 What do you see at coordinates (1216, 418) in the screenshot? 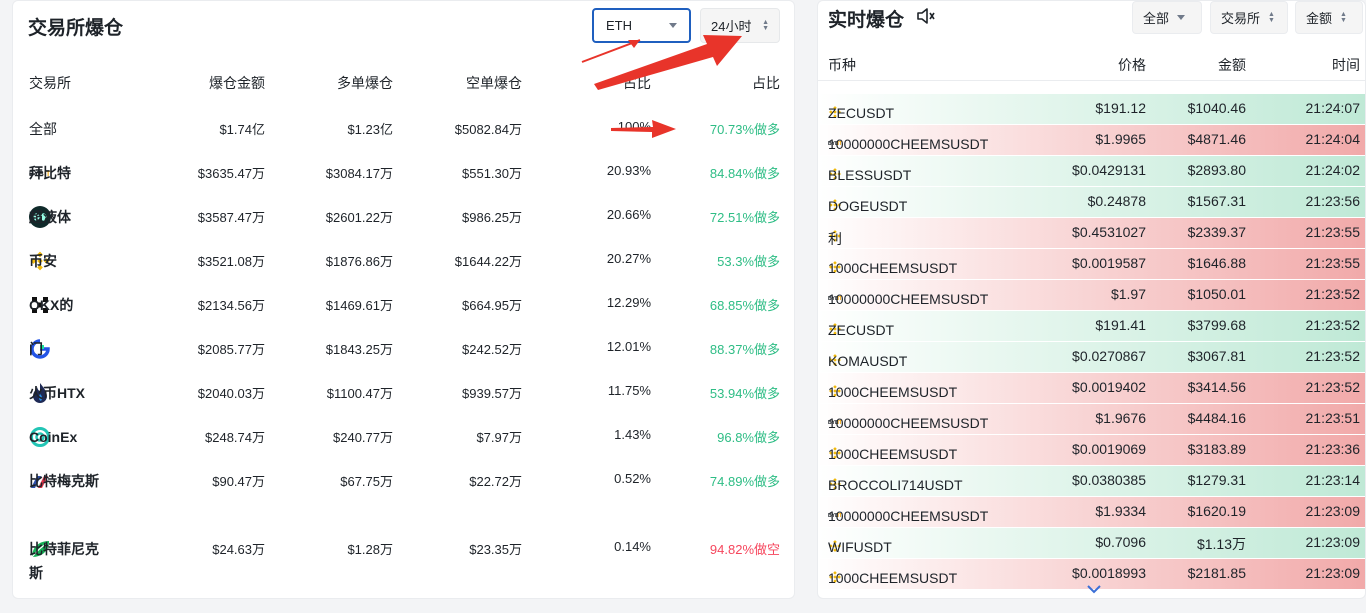
I see `amount-cell: $4484.16` at bounding box center [1216, 418].